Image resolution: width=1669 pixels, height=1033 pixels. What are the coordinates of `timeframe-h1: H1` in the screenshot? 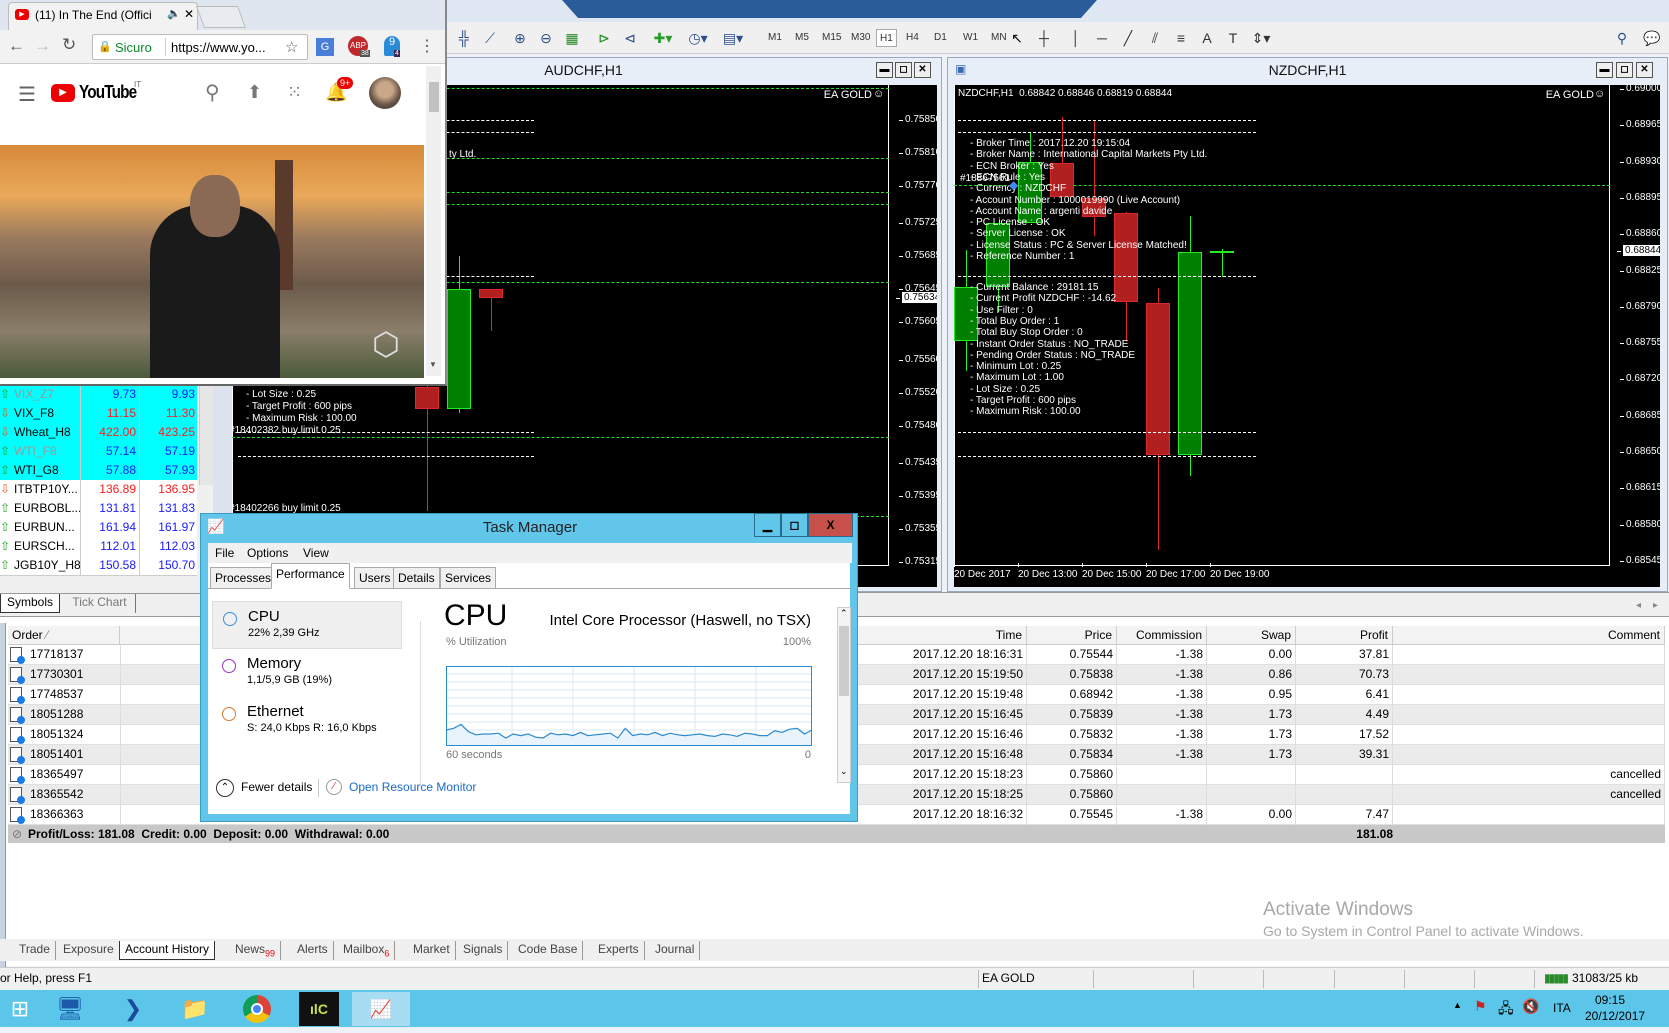 It's located at (886, 38).